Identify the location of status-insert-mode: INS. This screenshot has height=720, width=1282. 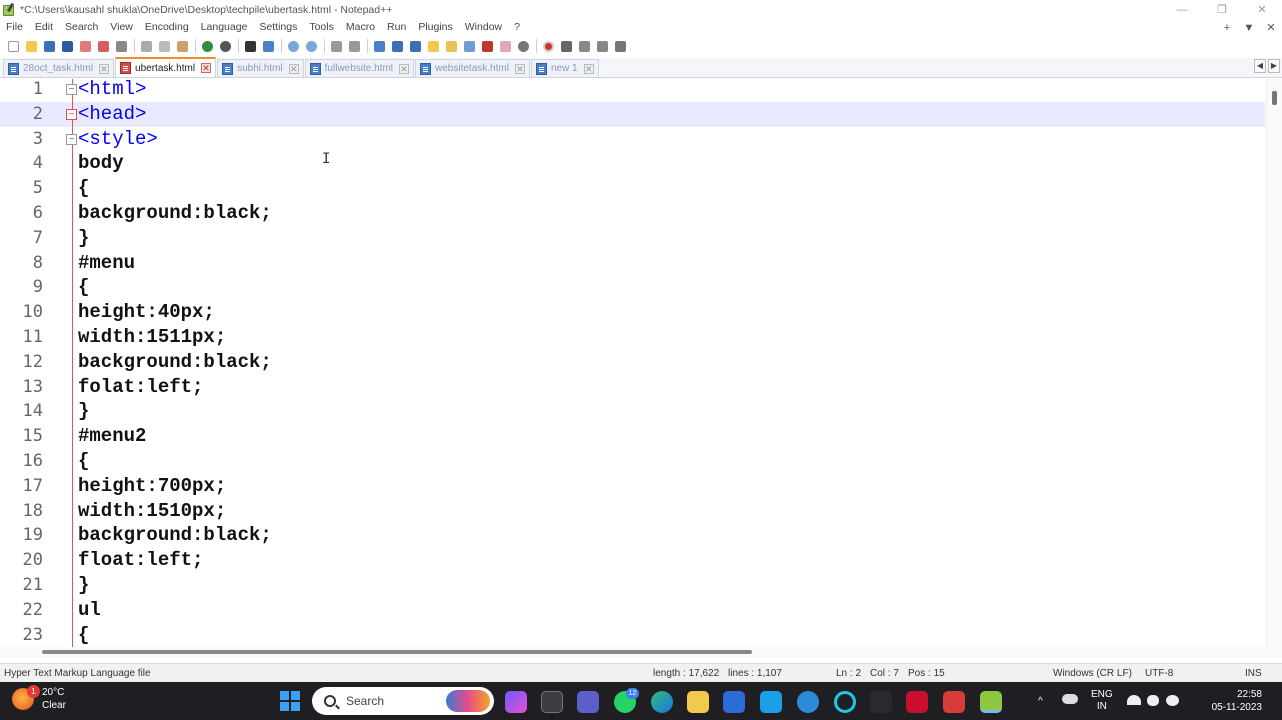
(1253, 673).